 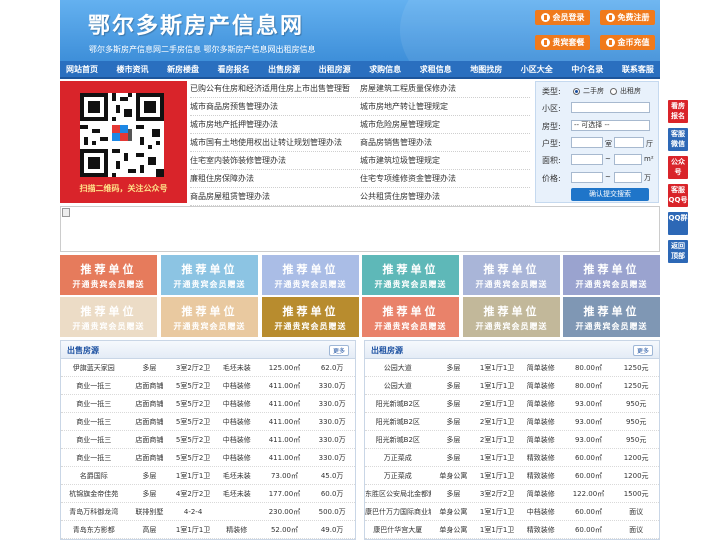 I want to click on table-row: 杭锦旗金帝佳苑 多层 4室2厅2卫 毛坯未装 177.00㎡ 60.0万, so click(x=208, y=494).